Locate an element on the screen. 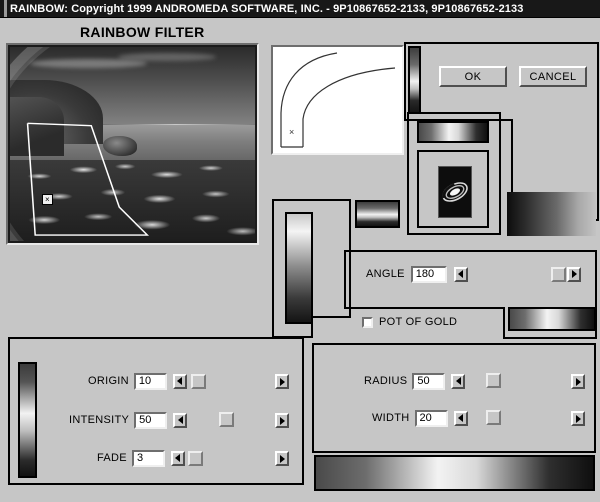  right-controls-panel: RADIUS 50 WIDTH 20 is located at coordinates (454, 398).